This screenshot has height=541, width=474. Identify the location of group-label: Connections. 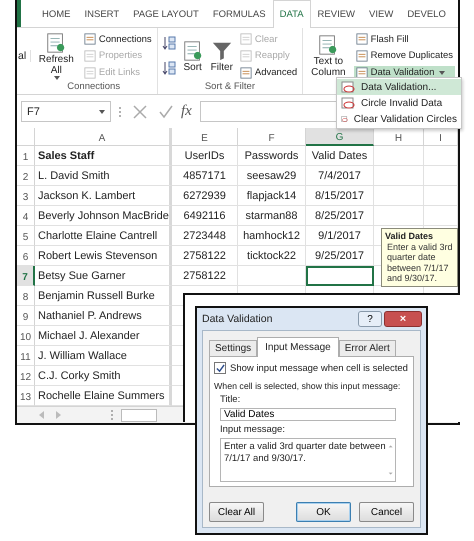
(94, 87).